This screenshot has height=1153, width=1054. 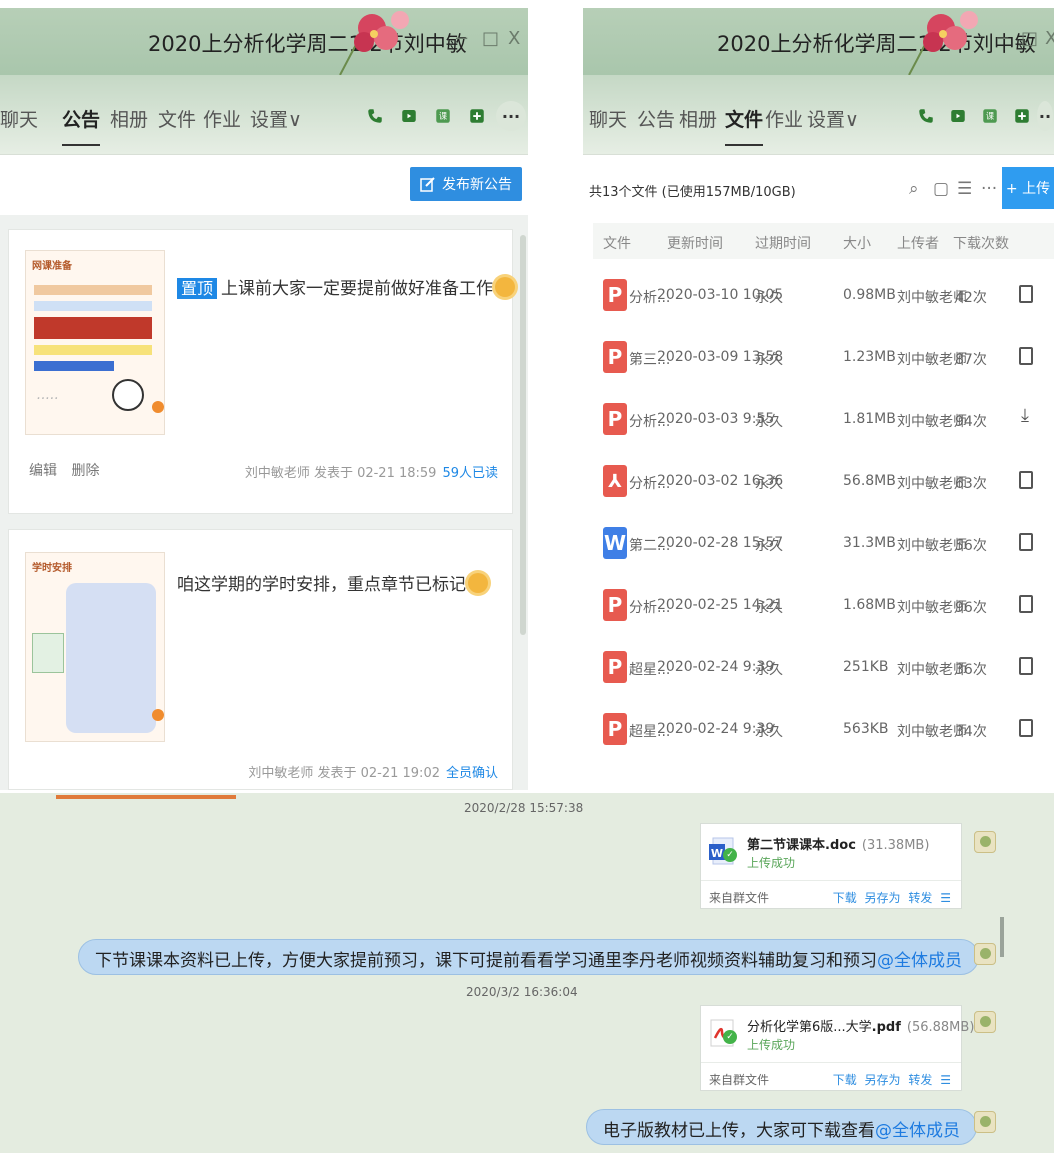 What do you see at coordinates (823, 359) in the screenshot?
I see `table-row: P 第三... 2020-03-09 13:58 永久 1.23MB 刘中敏老师 87次` at bounding box center [823, 359].